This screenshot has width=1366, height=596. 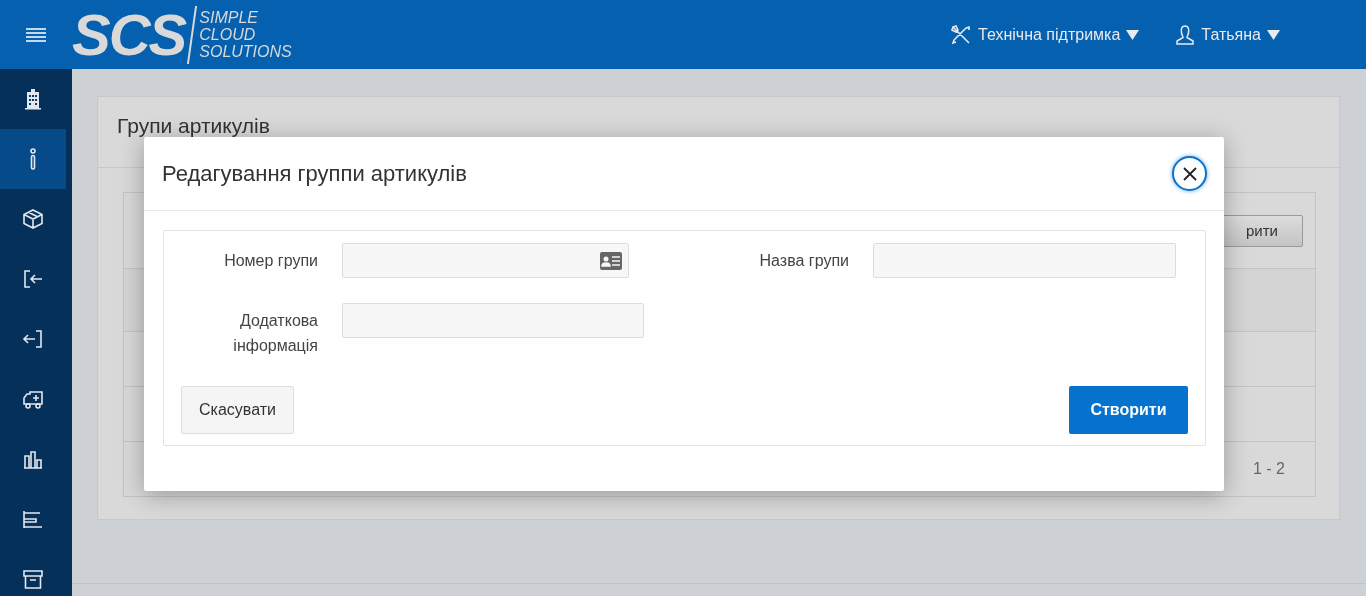 I want to click on user-icon, so click(x=1185, y=34).